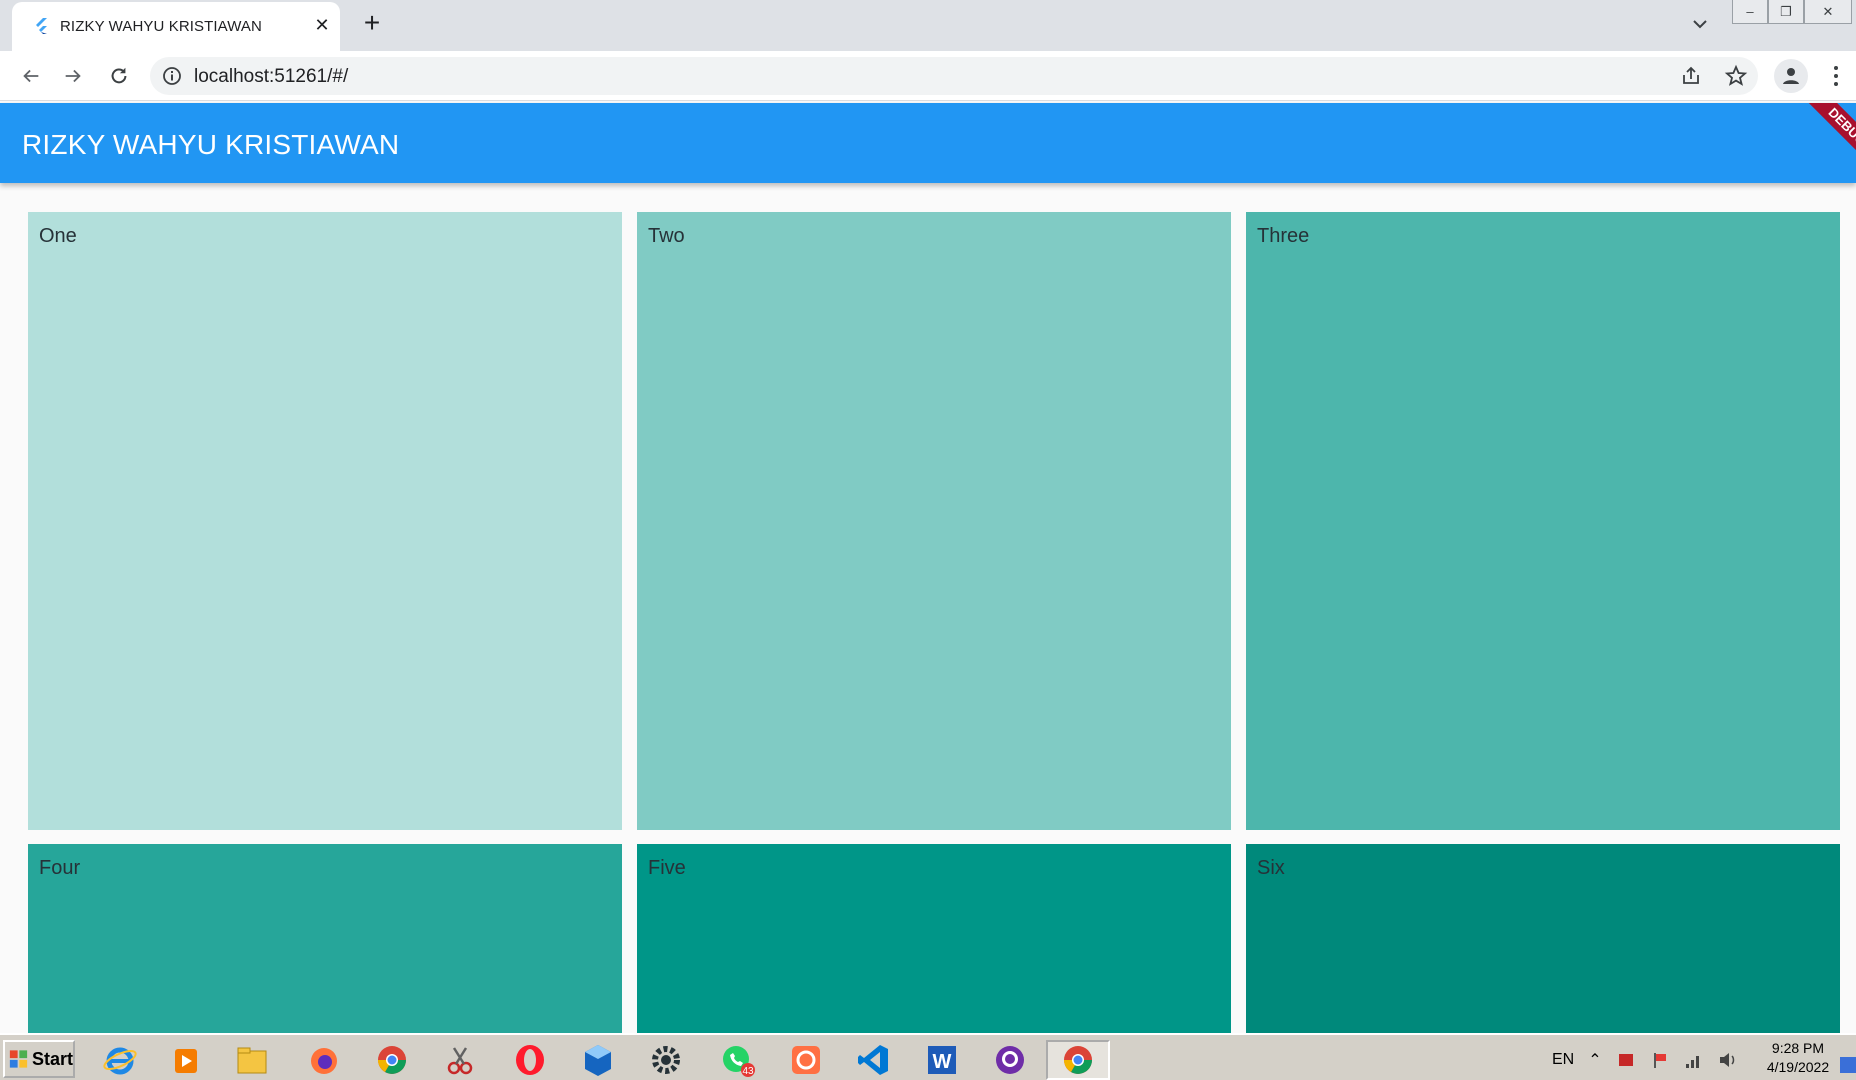  I want to click on info-icon, so click(172, 76).